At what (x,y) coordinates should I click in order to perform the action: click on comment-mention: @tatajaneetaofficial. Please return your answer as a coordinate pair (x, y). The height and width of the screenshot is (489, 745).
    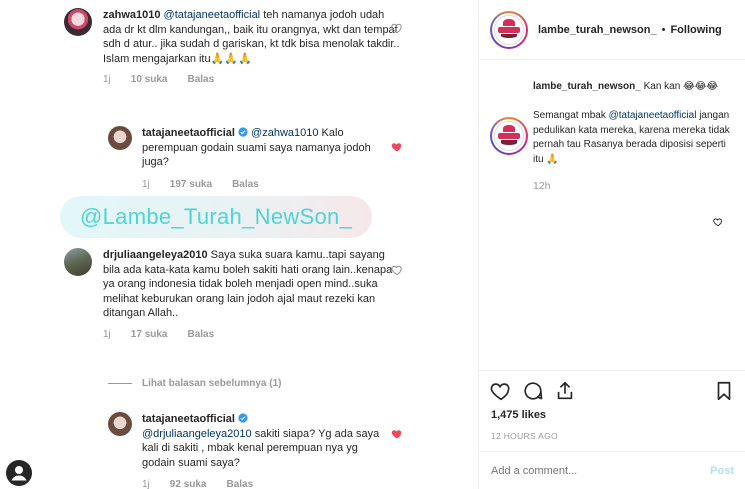
    Looking at the image, I should click on (212, 15).